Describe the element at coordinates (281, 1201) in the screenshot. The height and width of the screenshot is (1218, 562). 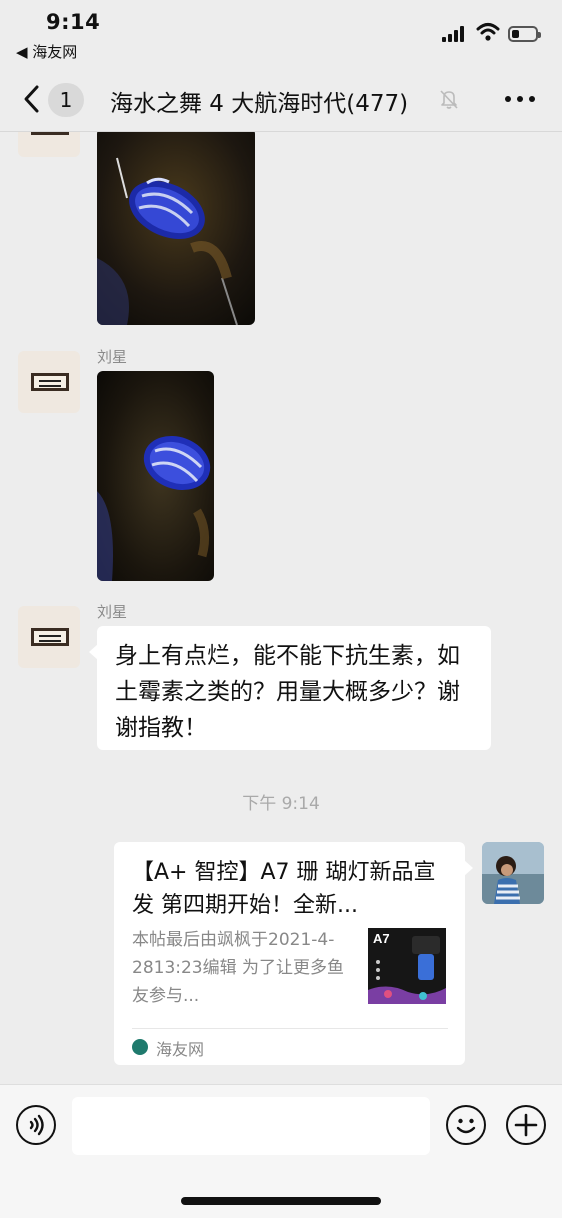
I see `home-indicator` at that location.